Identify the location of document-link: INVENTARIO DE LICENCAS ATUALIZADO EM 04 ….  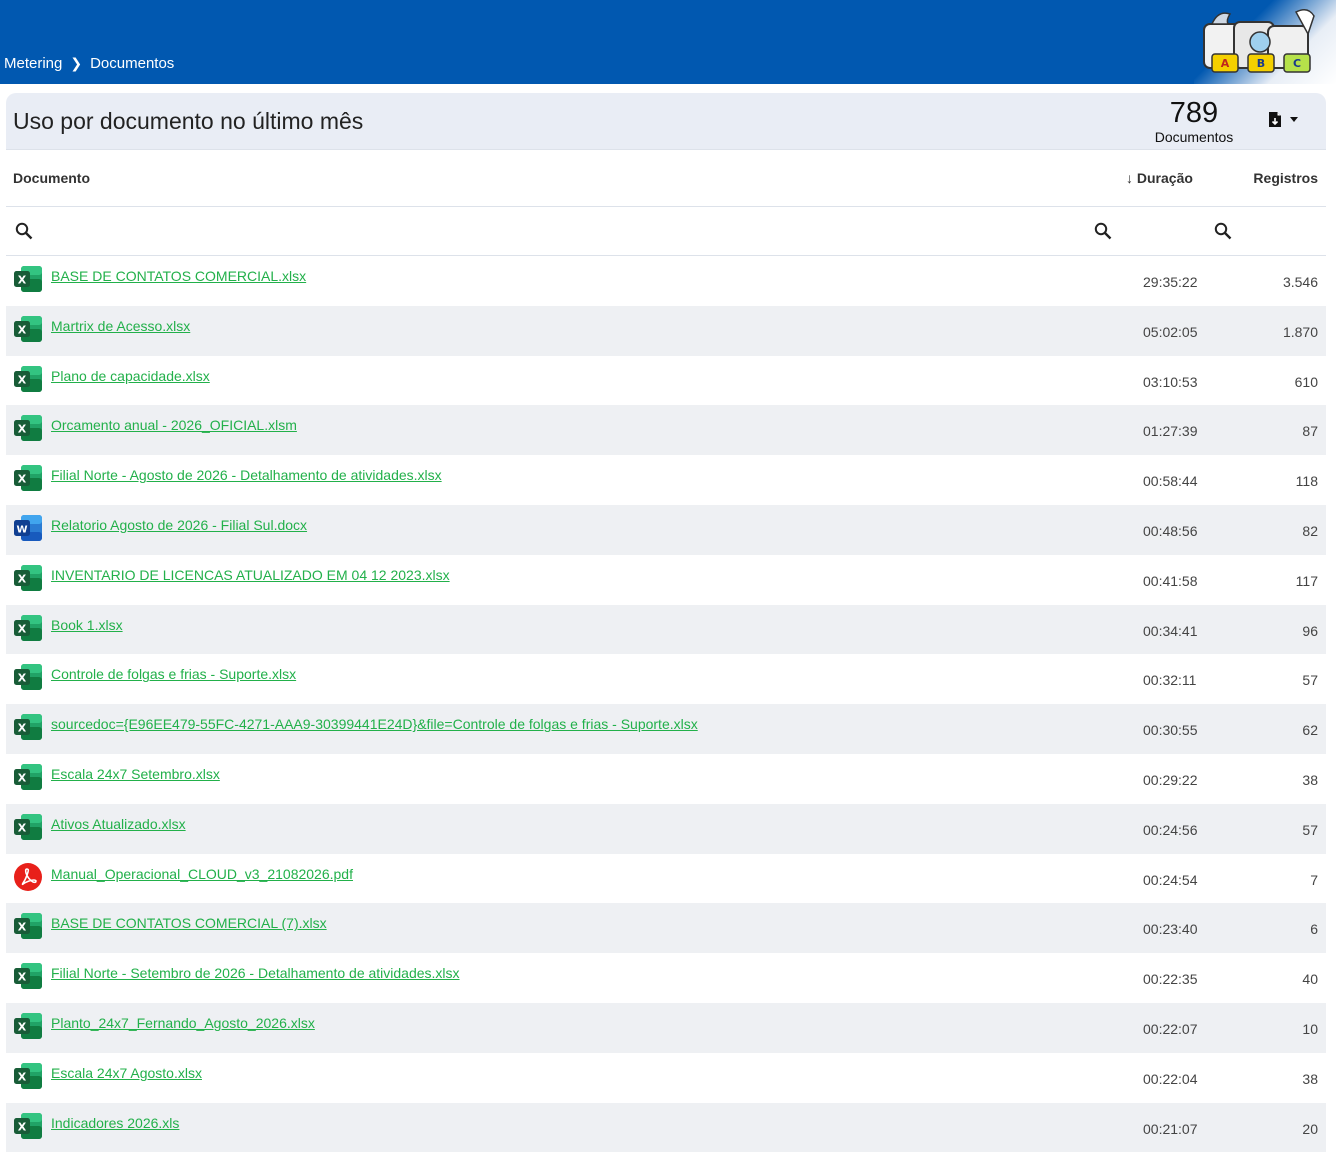
(250, 575).